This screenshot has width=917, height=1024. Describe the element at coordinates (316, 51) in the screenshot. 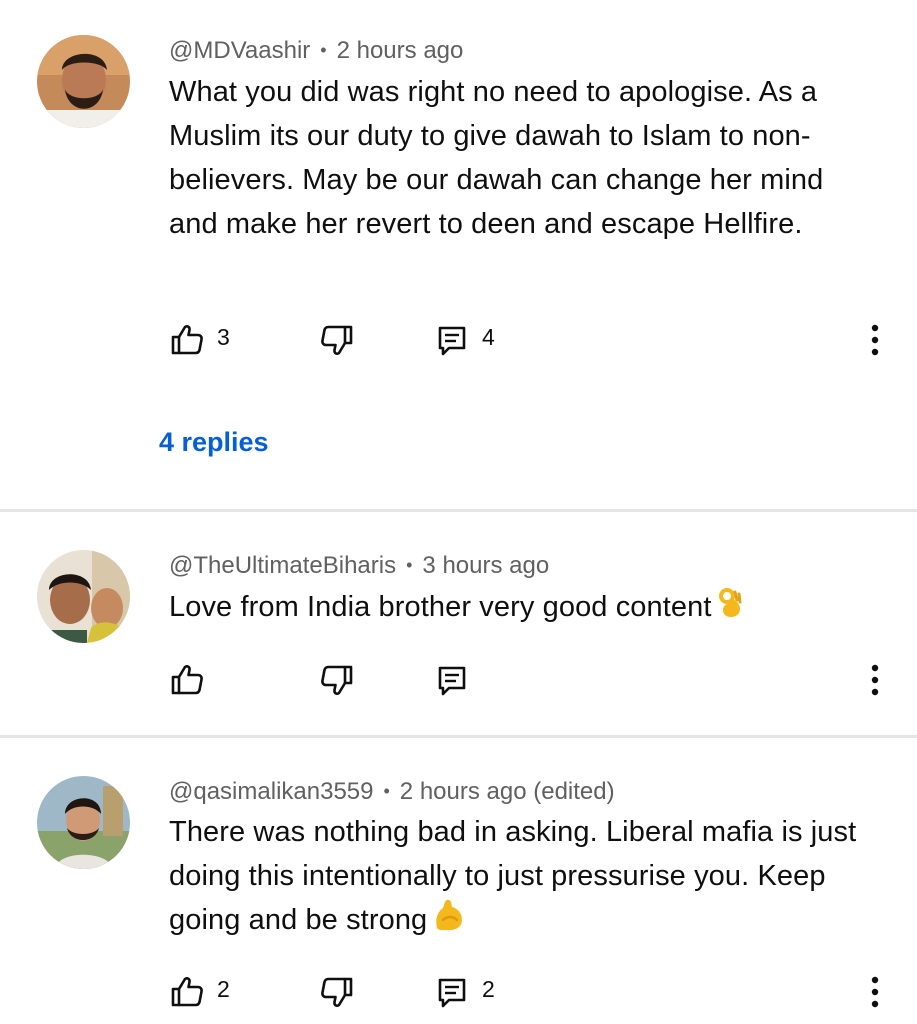

I see `comment-meta: @MDVaashir • 2 hours ago` at that location.